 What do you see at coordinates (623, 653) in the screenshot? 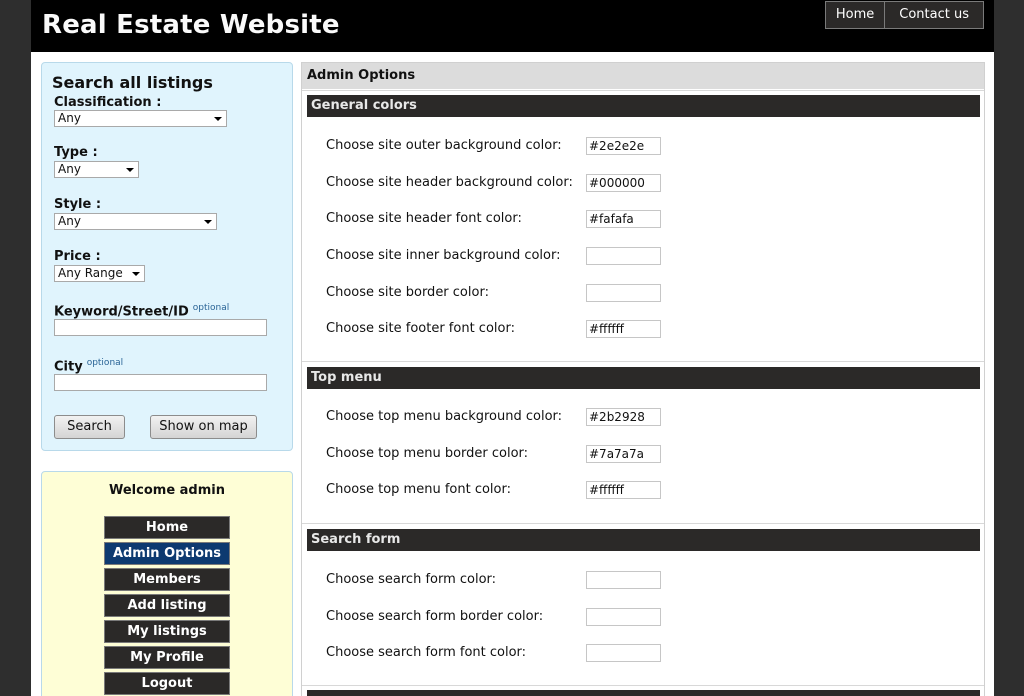
I see `color-input-search-form-font` at bounding box center [623, 653].